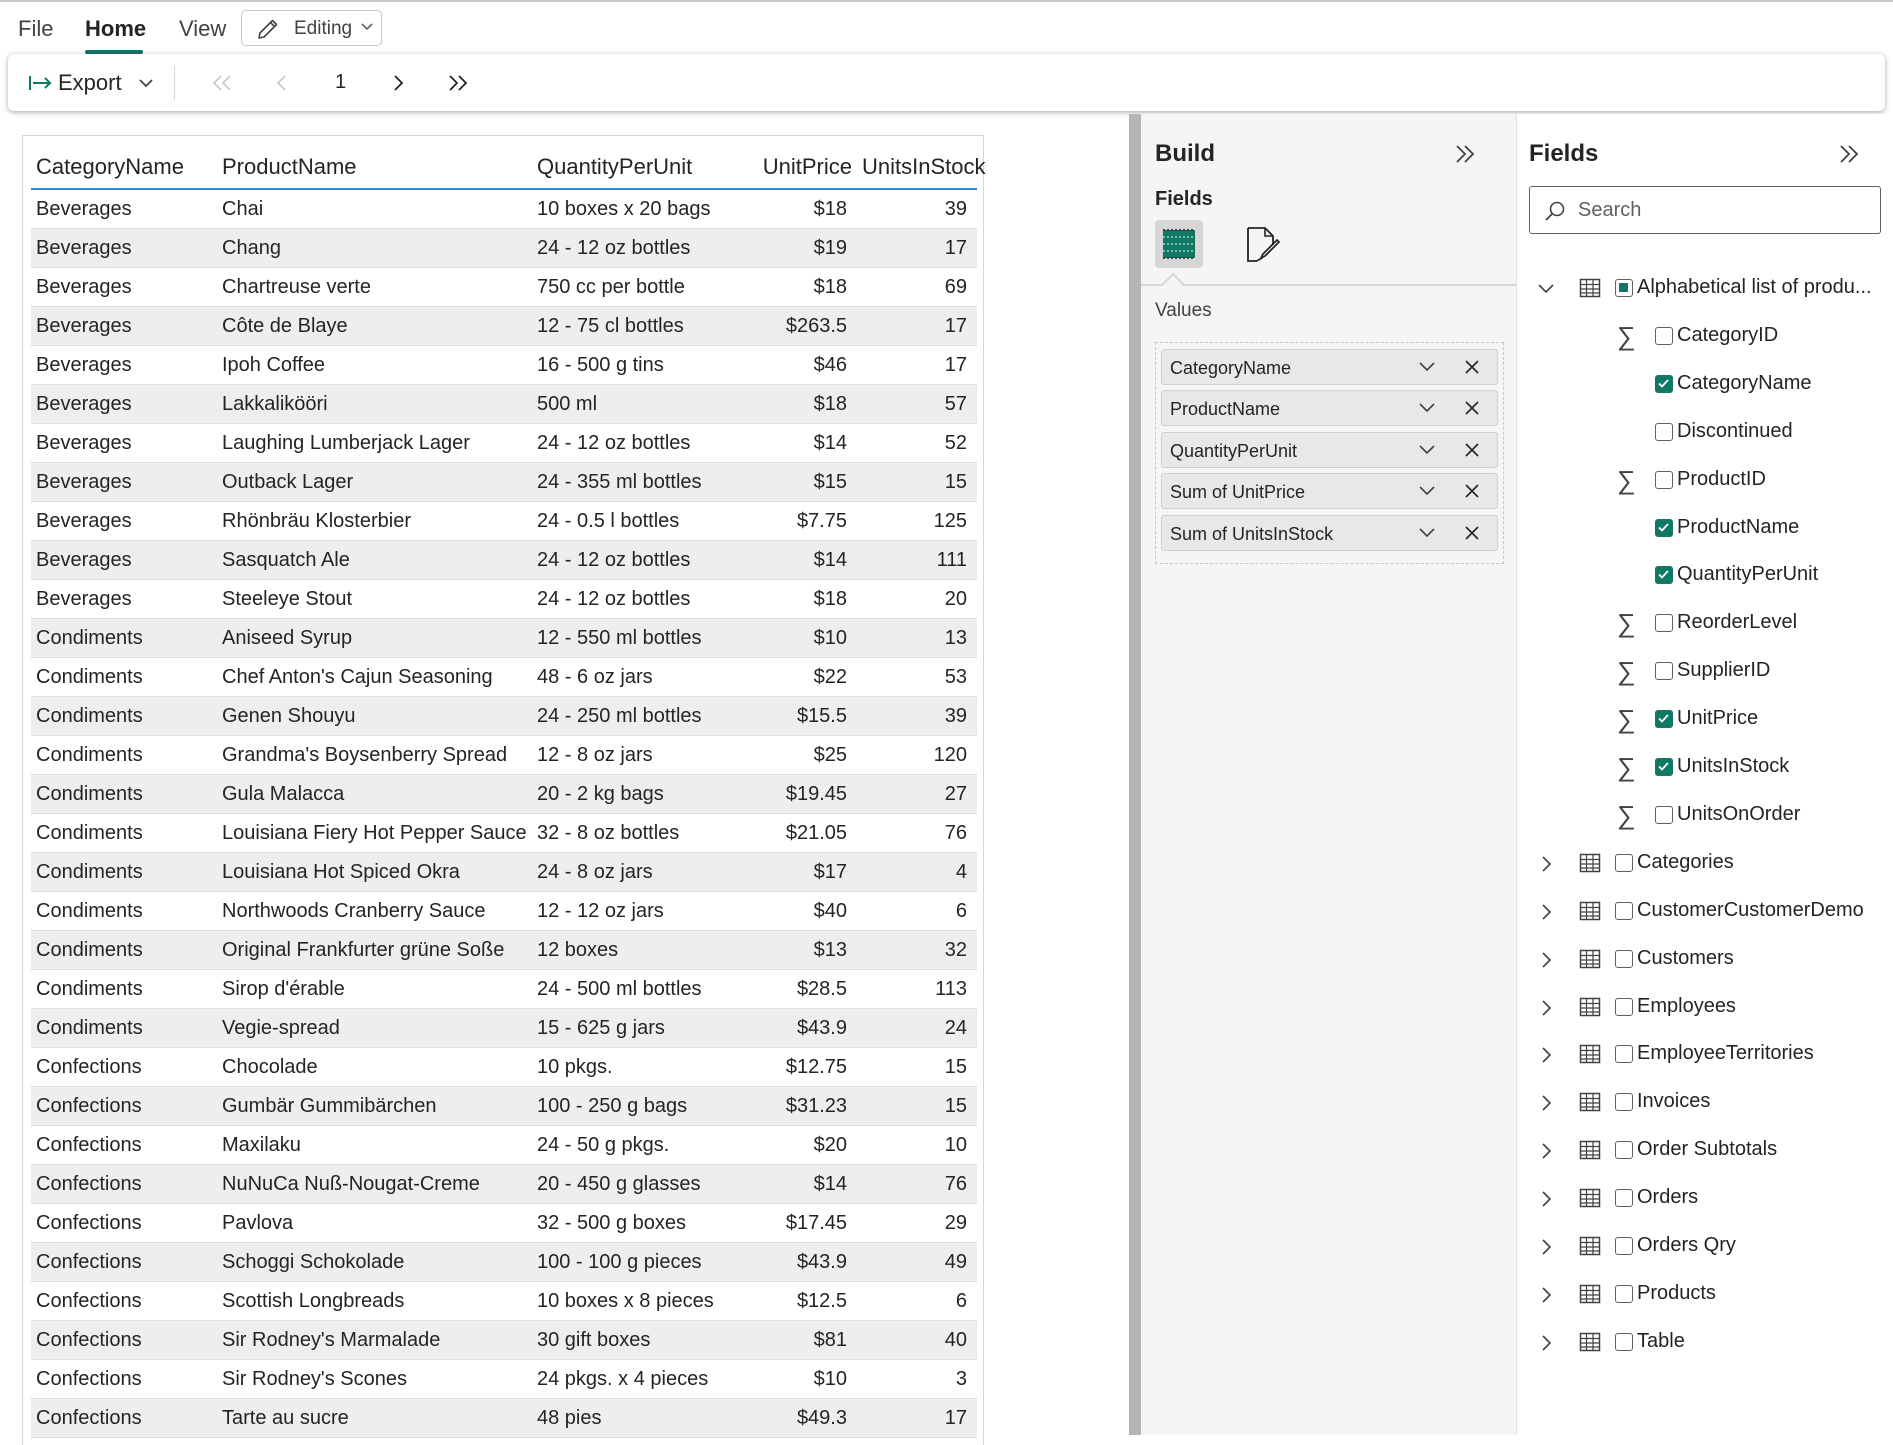  I want to click on field-table-row: Customers, so click(1705, 959).